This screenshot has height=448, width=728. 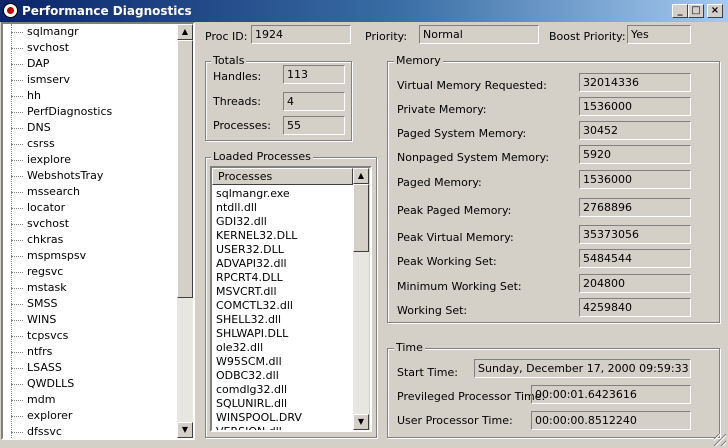 What do you see at coordinates (314, 74) in the screenshot?
I see `handles-field: 113` at bounding box center [314, 74].